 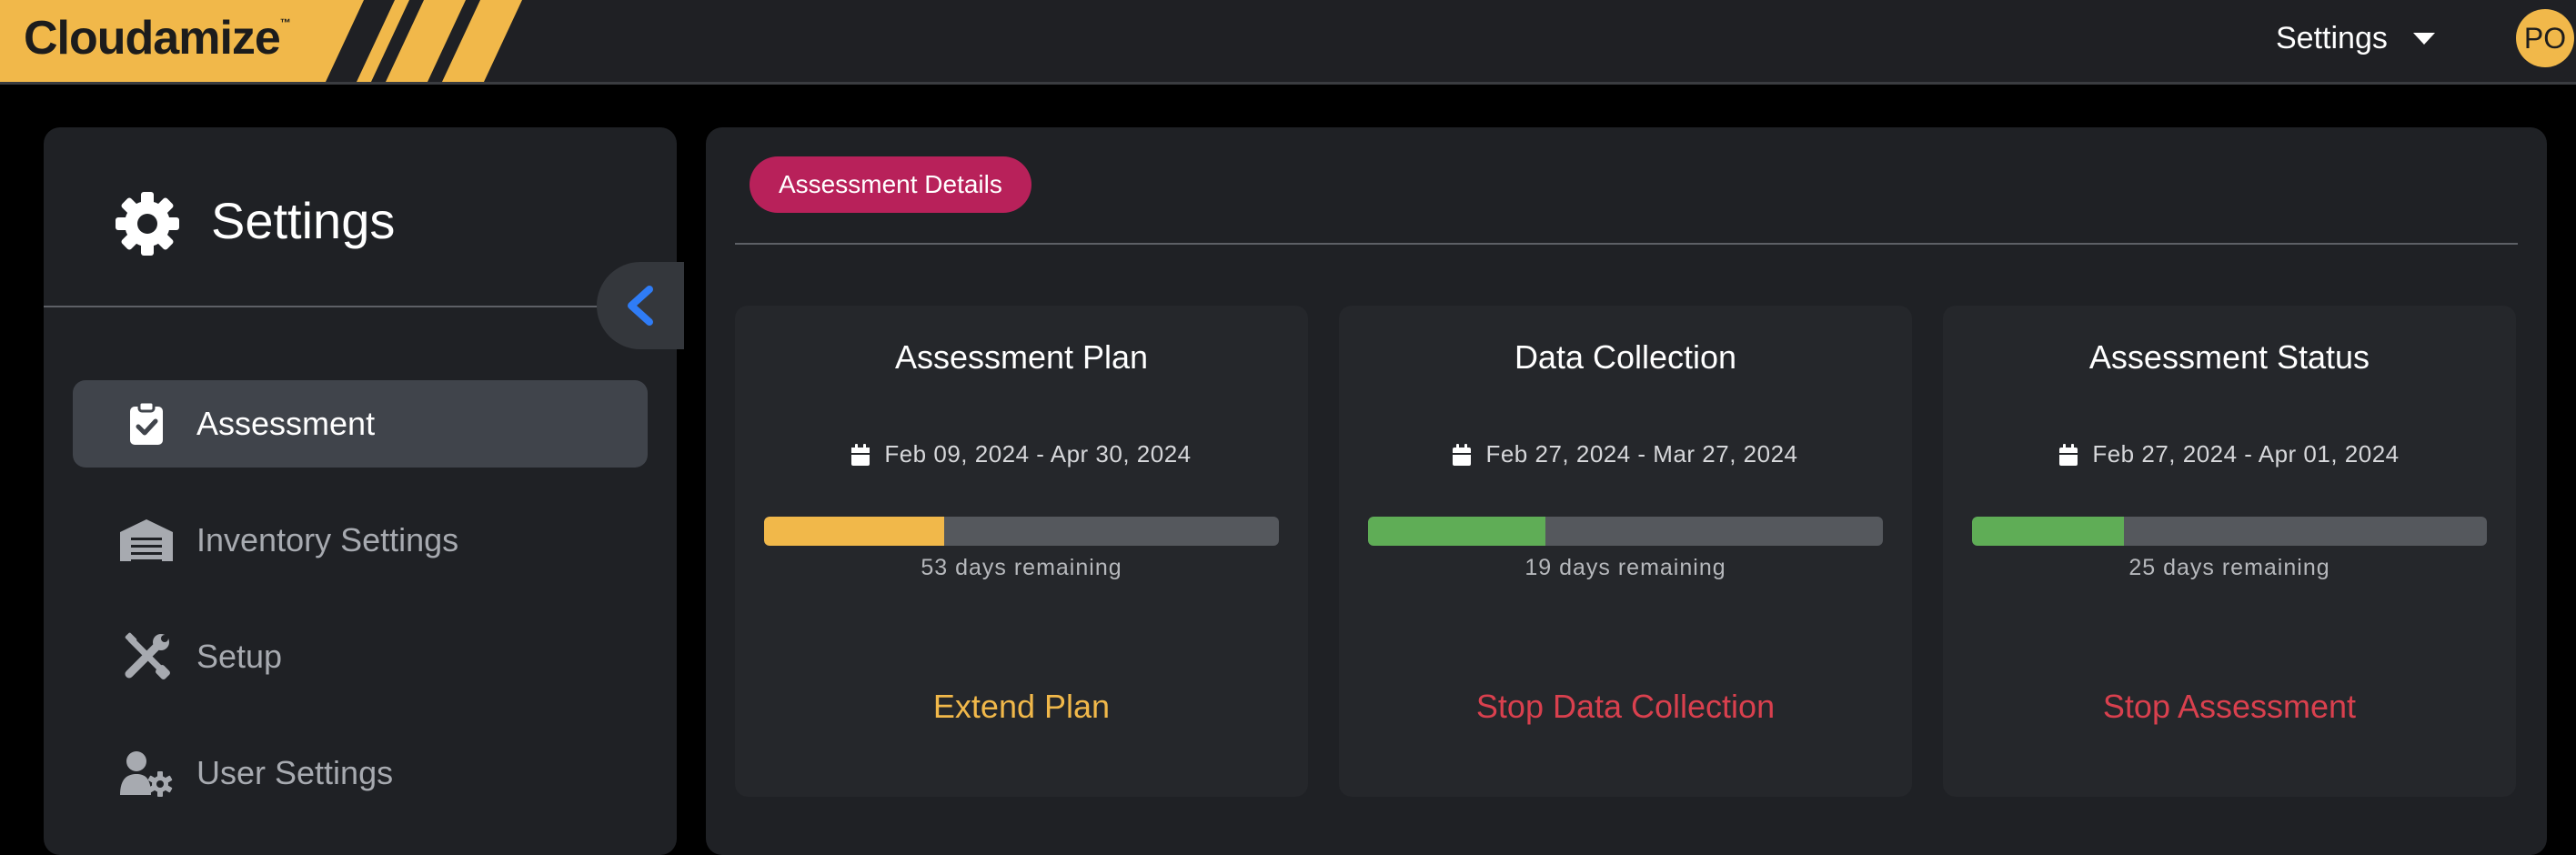 What do you see at coordinates (2229, 357) in the screenshot?
I see `card-title: Assessment Status` at bounding box center [2229, 357].